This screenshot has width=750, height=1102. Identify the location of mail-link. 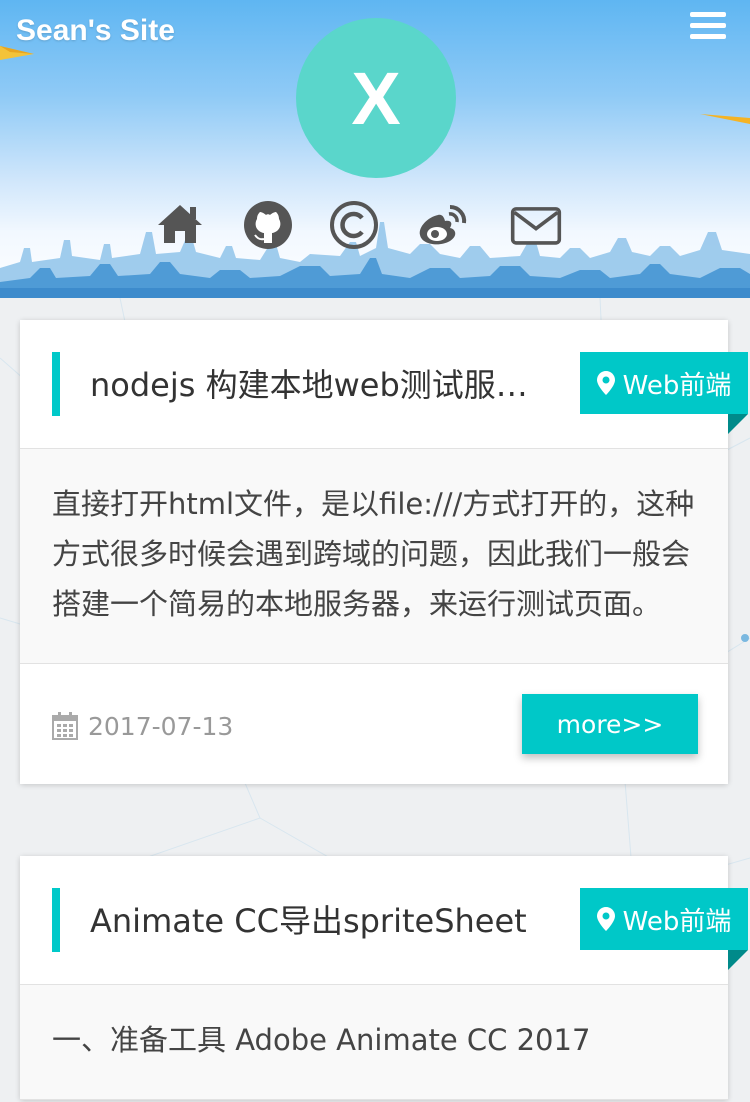
(536, 225).